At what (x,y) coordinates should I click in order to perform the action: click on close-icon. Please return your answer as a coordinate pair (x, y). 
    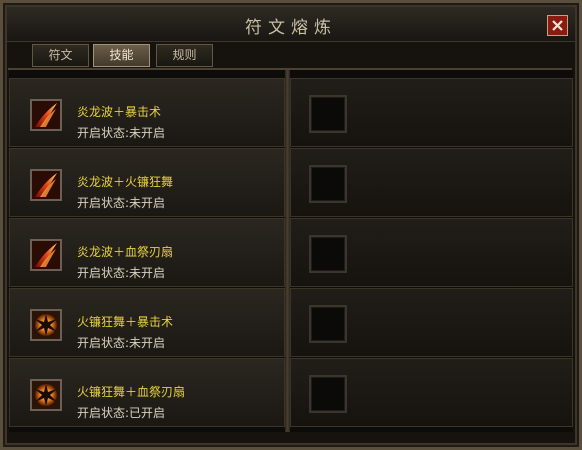
    Looking at the image, I should click on (557, 25).